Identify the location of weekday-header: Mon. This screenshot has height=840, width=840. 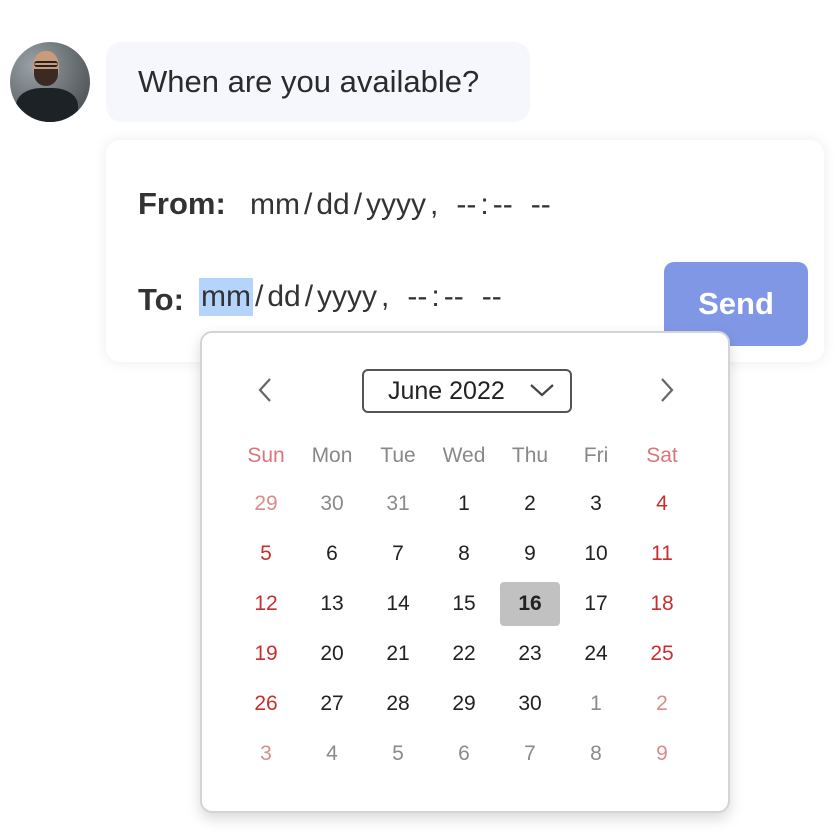
(332, 455).